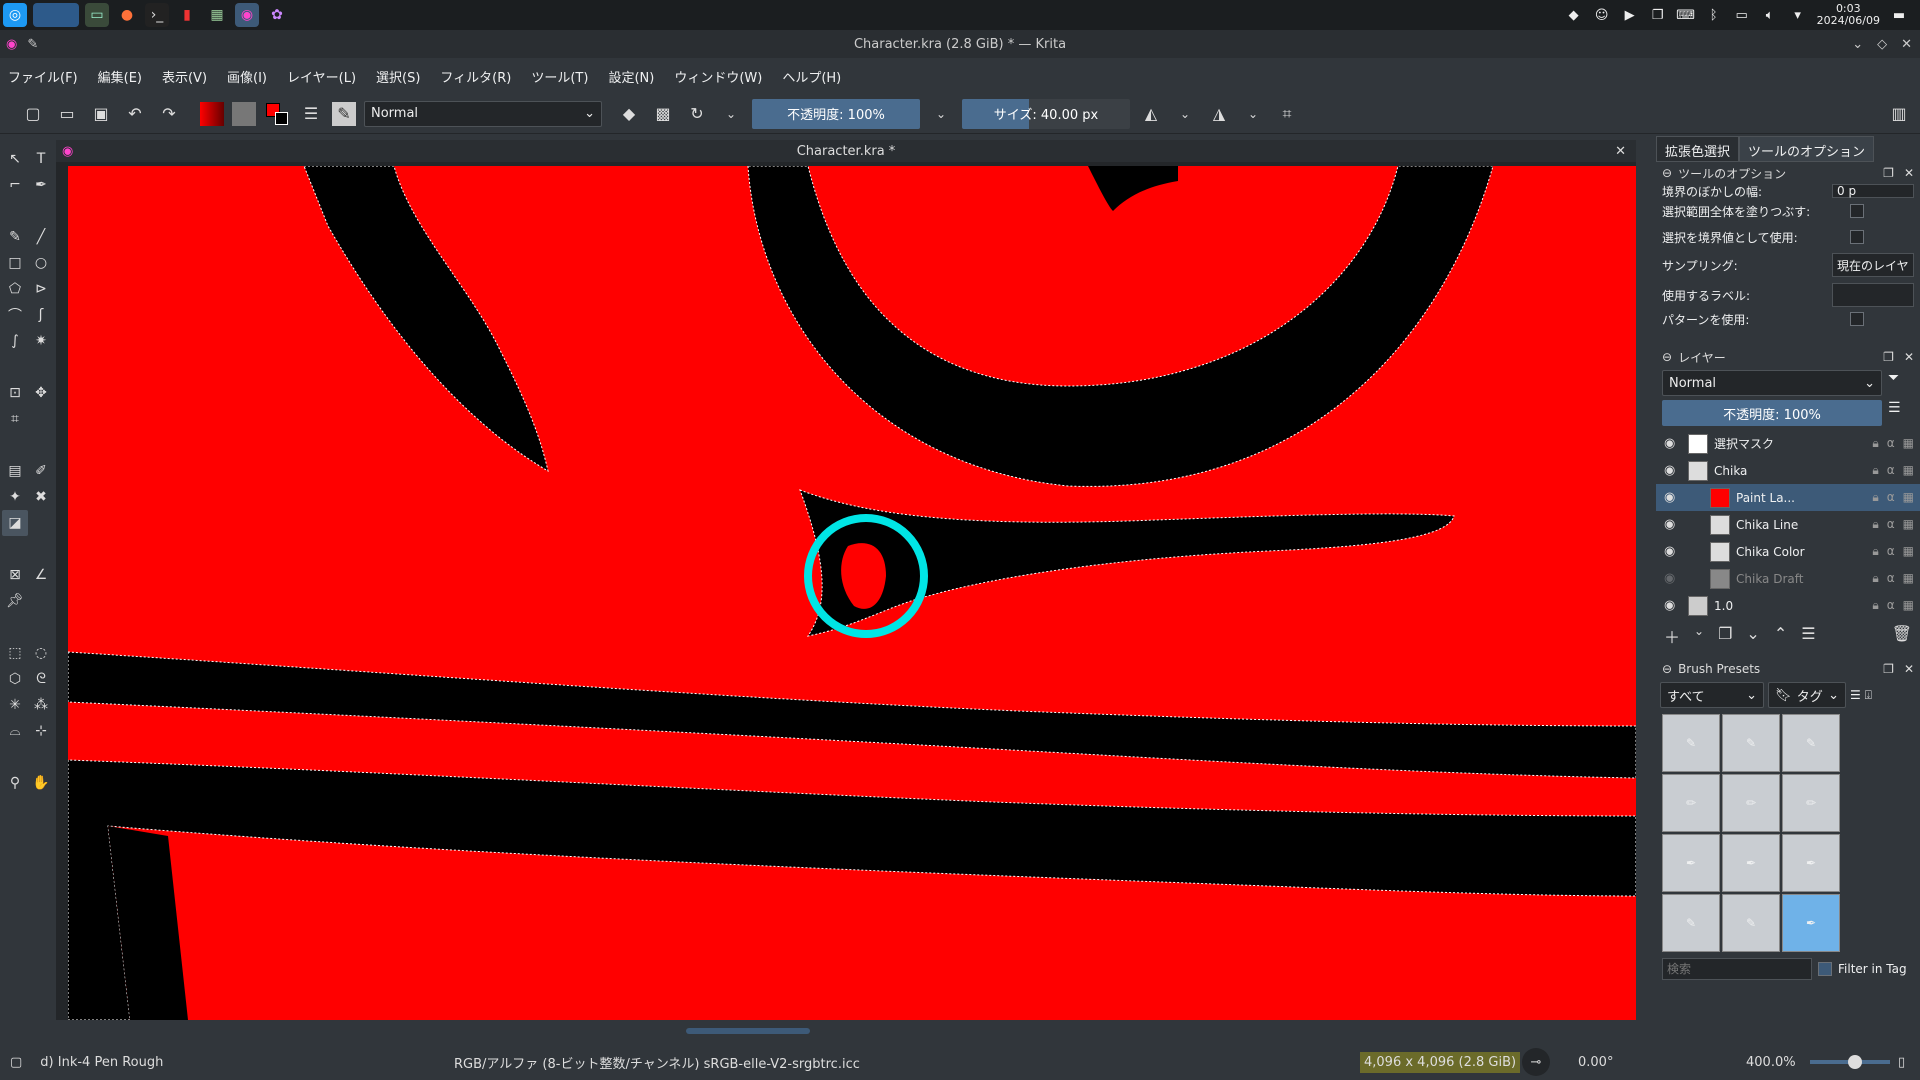 The image size is (1920, 1080). What do you see at coordinates (41, 471) in the screenshot?
I see `color-picker-tool-icon: ✐` at bounding box center [41, 471].